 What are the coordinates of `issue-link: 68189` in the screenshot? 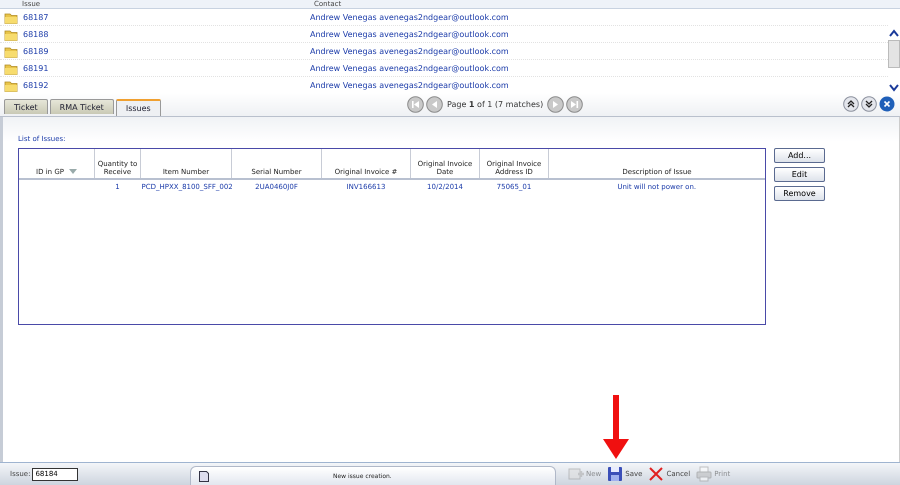 It's located at (164, 51).